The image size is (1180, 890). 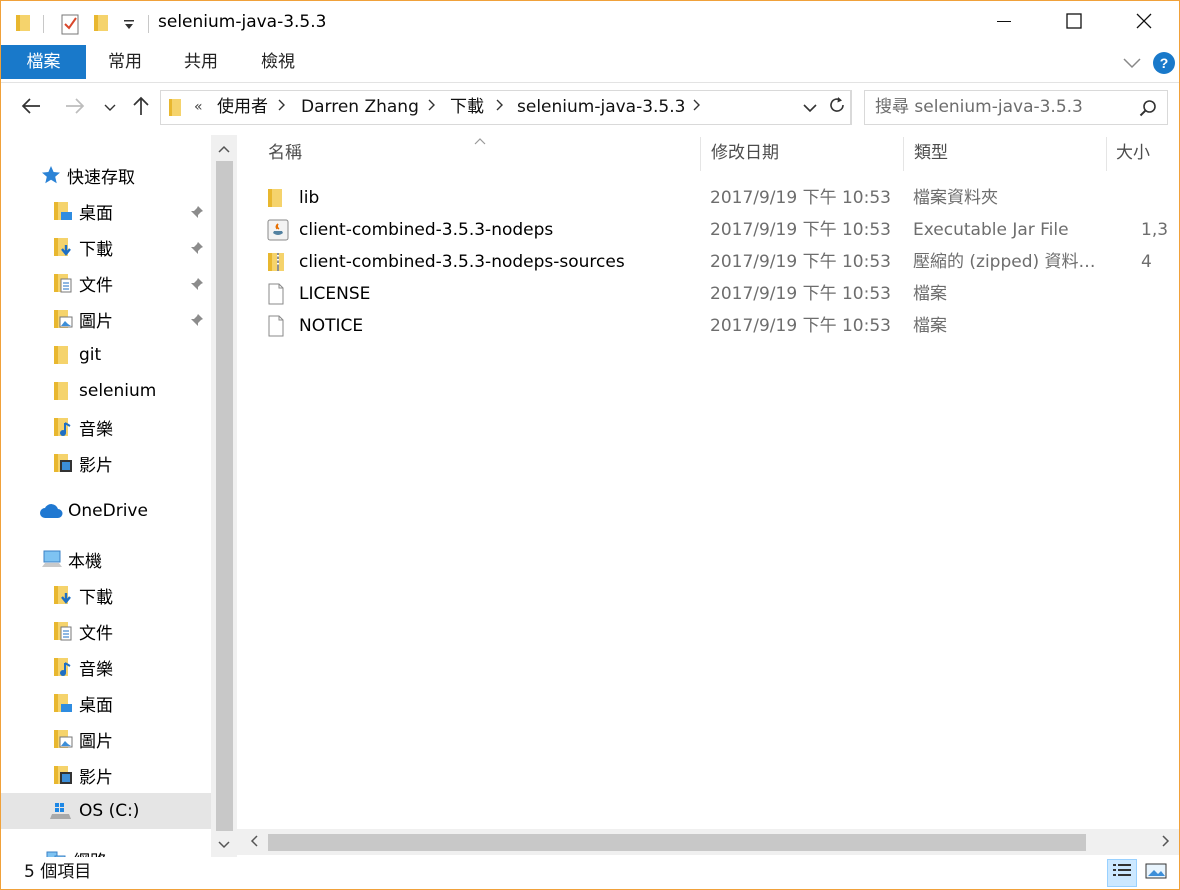 I want to click on nav-quick-item-5: selenium, so click(x=106, y=391).